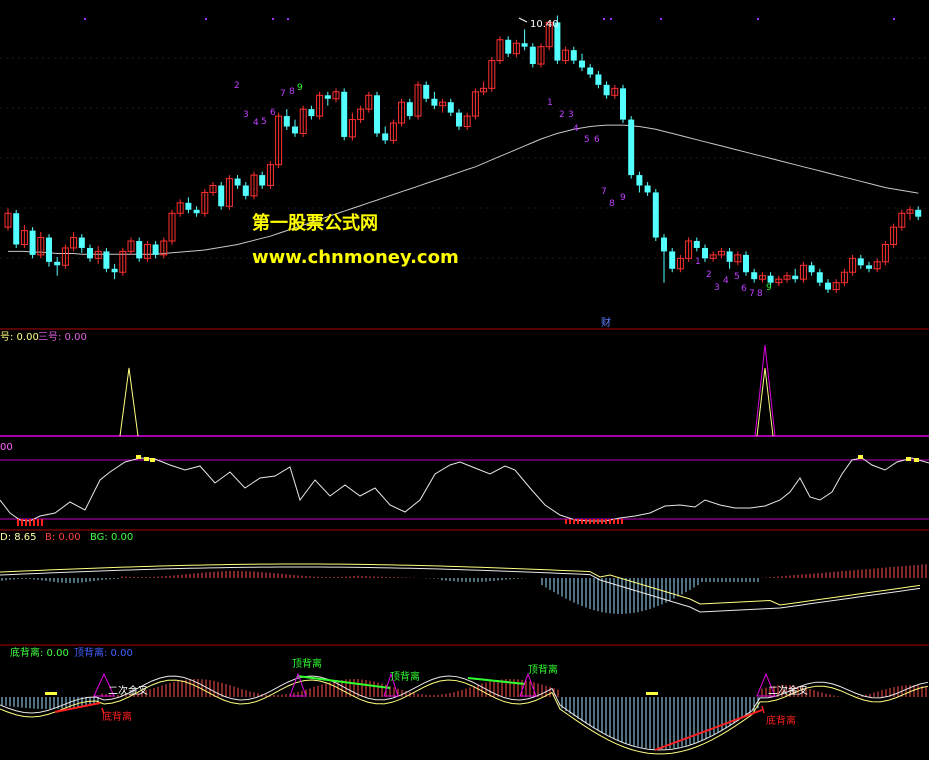 The image size is (929, 760). What do you see at coordinates (355, 257) in the screenshot?
I see `watermark-url: www.chnmoney.com` at bounding box center [355, 257].